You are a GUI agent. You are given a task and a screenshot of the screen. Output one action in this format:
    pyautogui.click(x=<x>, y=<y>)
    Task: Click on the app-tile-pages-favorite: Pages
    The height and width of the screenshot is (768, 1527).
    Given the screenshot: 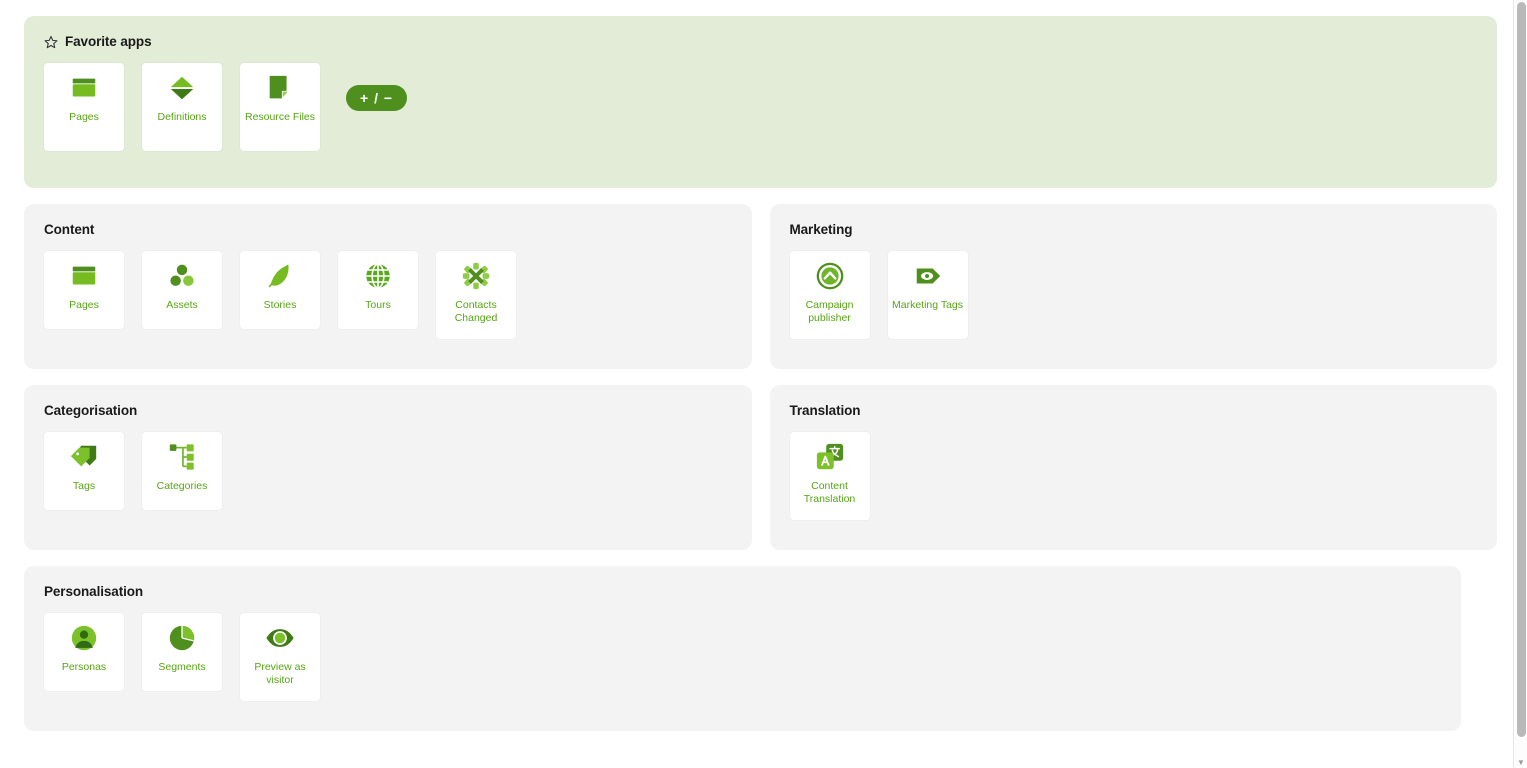 What is the action you would take?
    pyautogui.click(x=84, y=107)
    